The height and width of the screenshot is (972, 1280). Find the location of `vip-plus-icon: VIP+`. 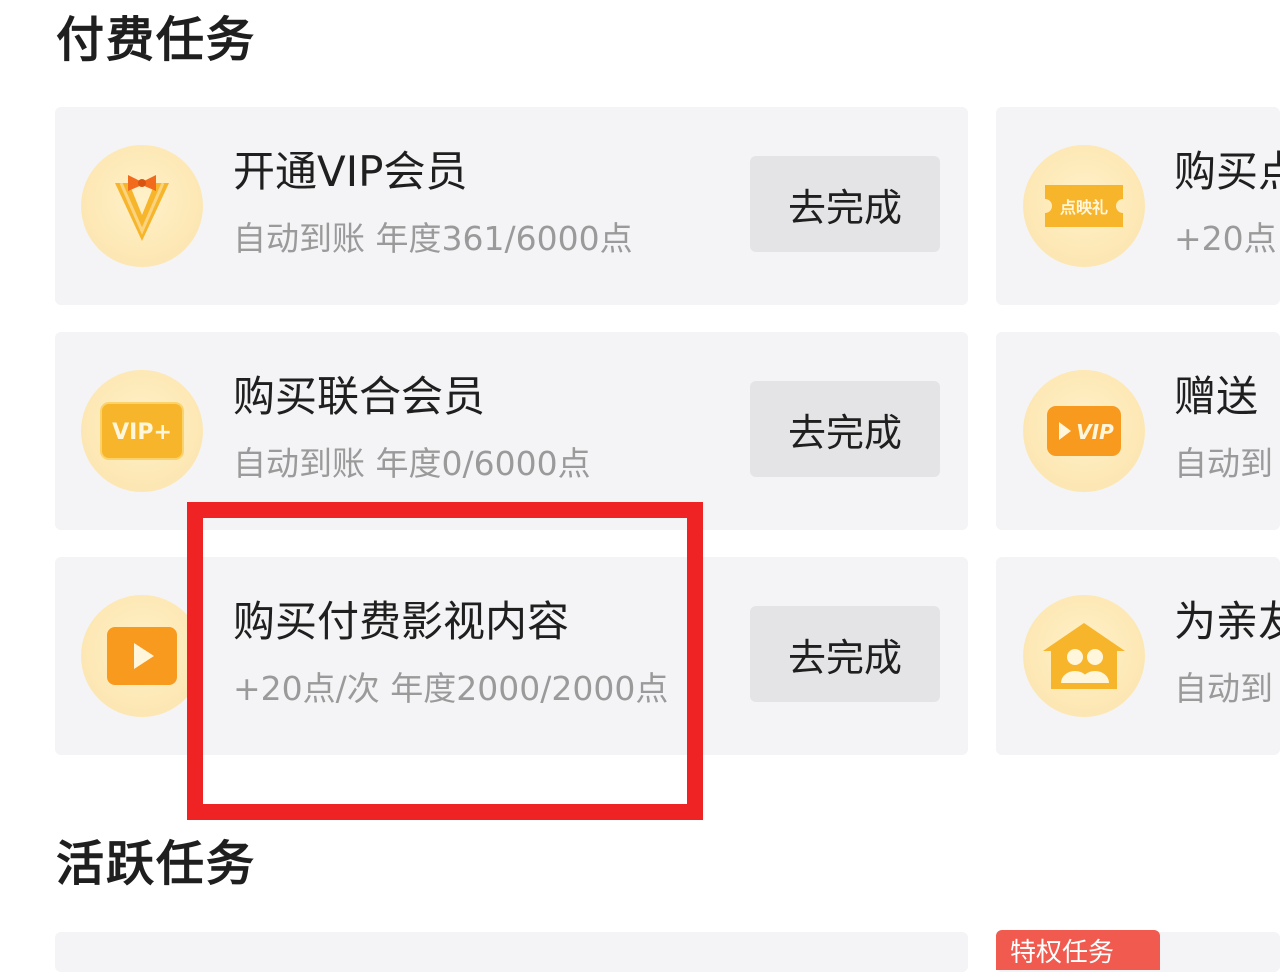

vip-plus-icon: VIP+ is located at coordinates (142, 431).